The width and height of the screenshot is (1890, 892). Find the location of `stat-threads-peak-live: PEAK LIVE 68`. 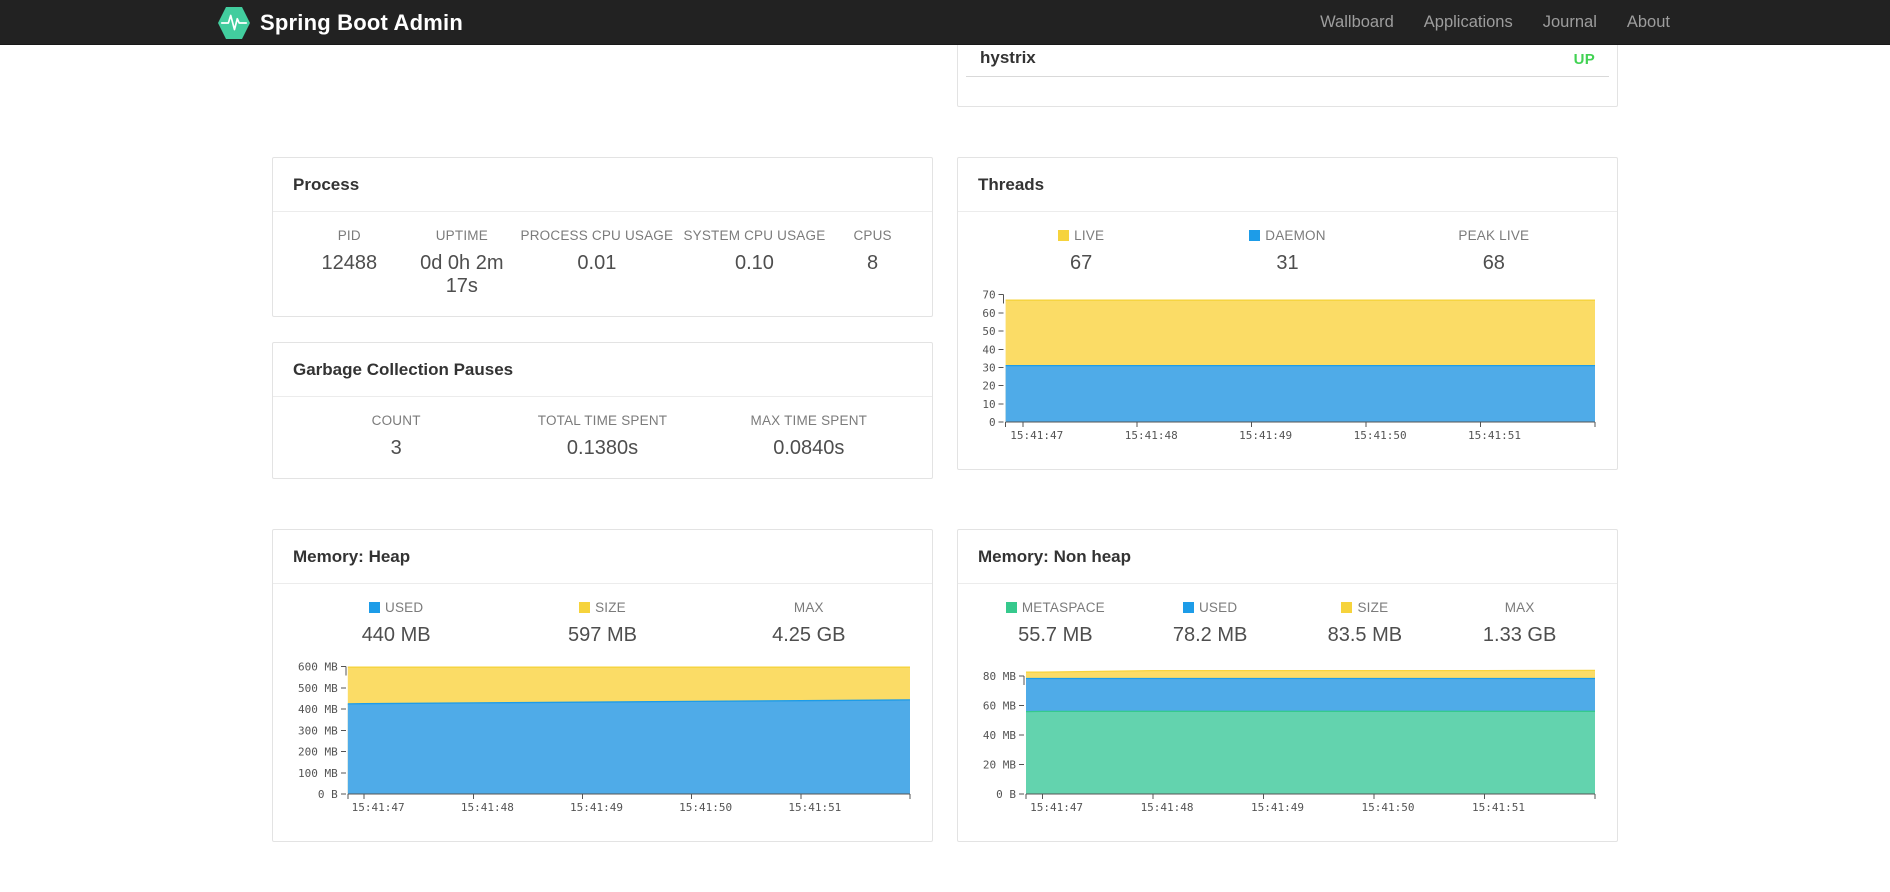

stat-threads-peak-live: PEAK LIVE 68 is located at coordinates (1494, 251).